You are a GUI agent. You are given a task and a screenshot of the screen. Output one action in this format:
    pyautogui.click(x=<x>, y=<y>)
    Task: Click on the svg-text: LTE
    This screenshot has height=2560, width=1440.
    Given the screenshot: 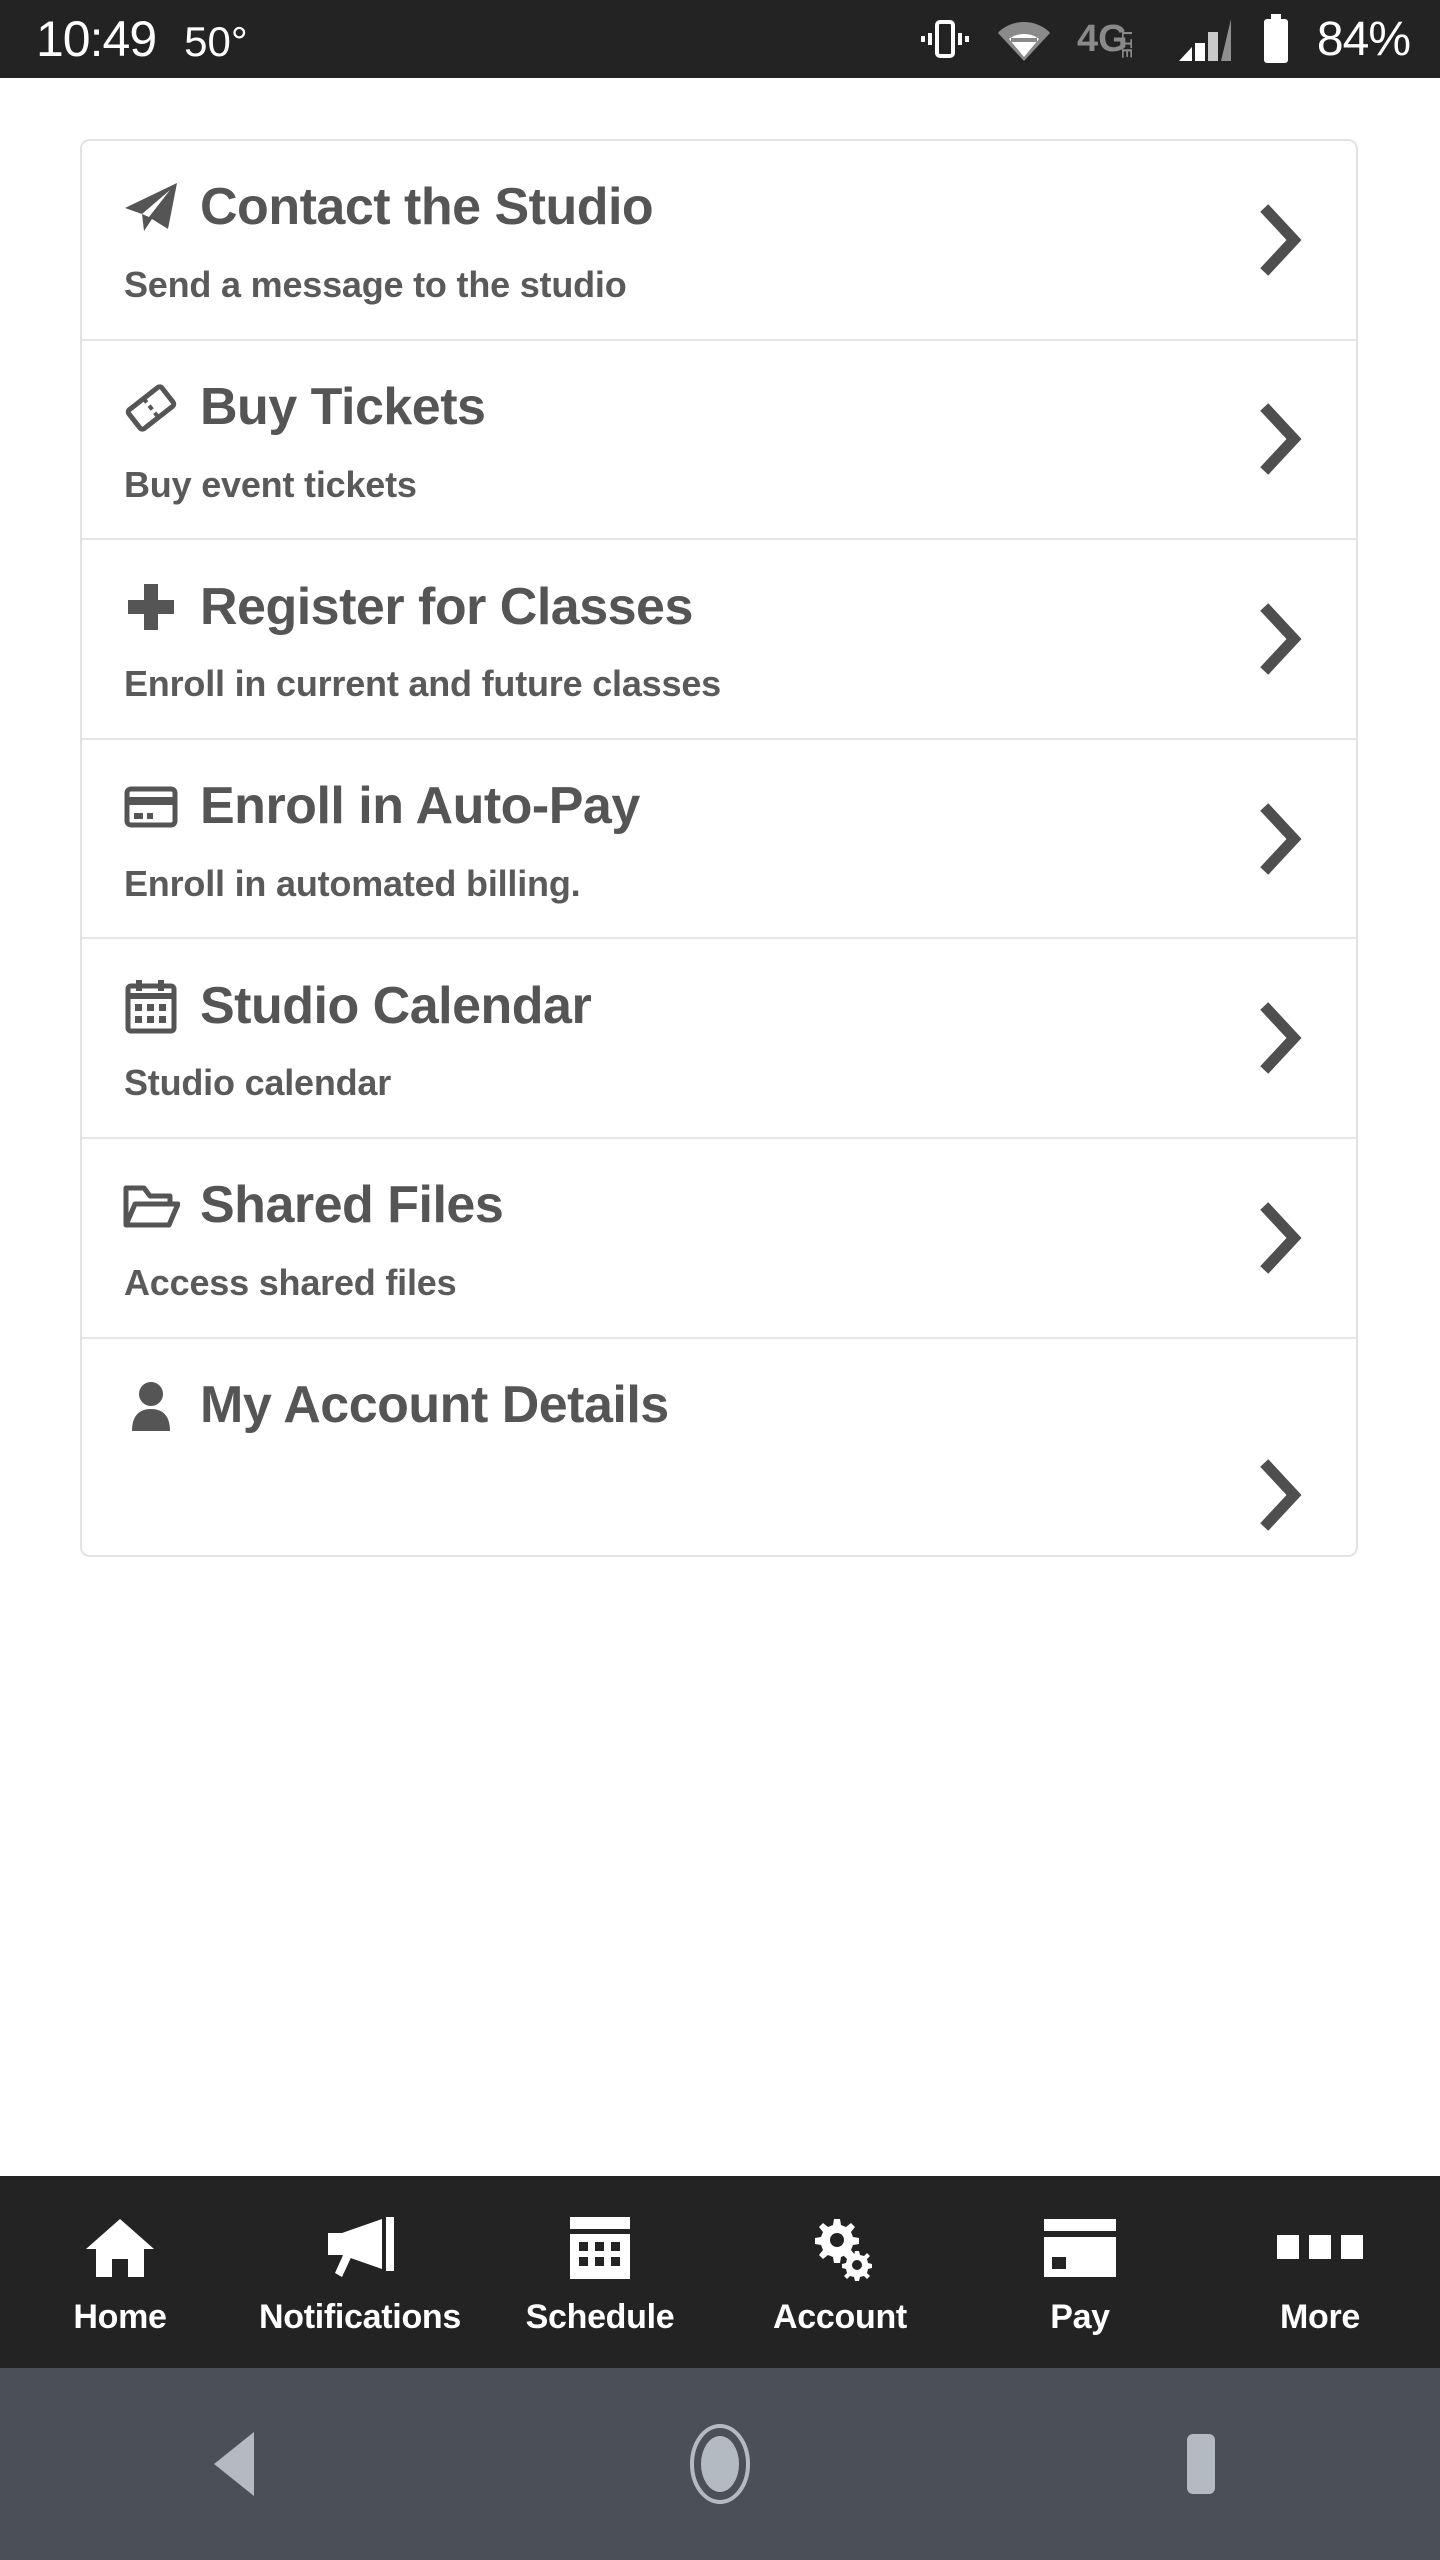 What is the action you would take?
    pyautogui.click(x=1126, y=44)
    